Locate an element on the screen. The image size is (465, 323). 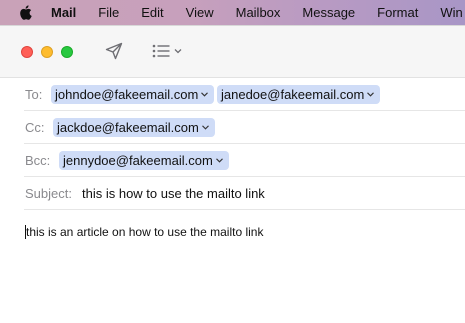
menu-window: Win is located at coordinates (451, 12).